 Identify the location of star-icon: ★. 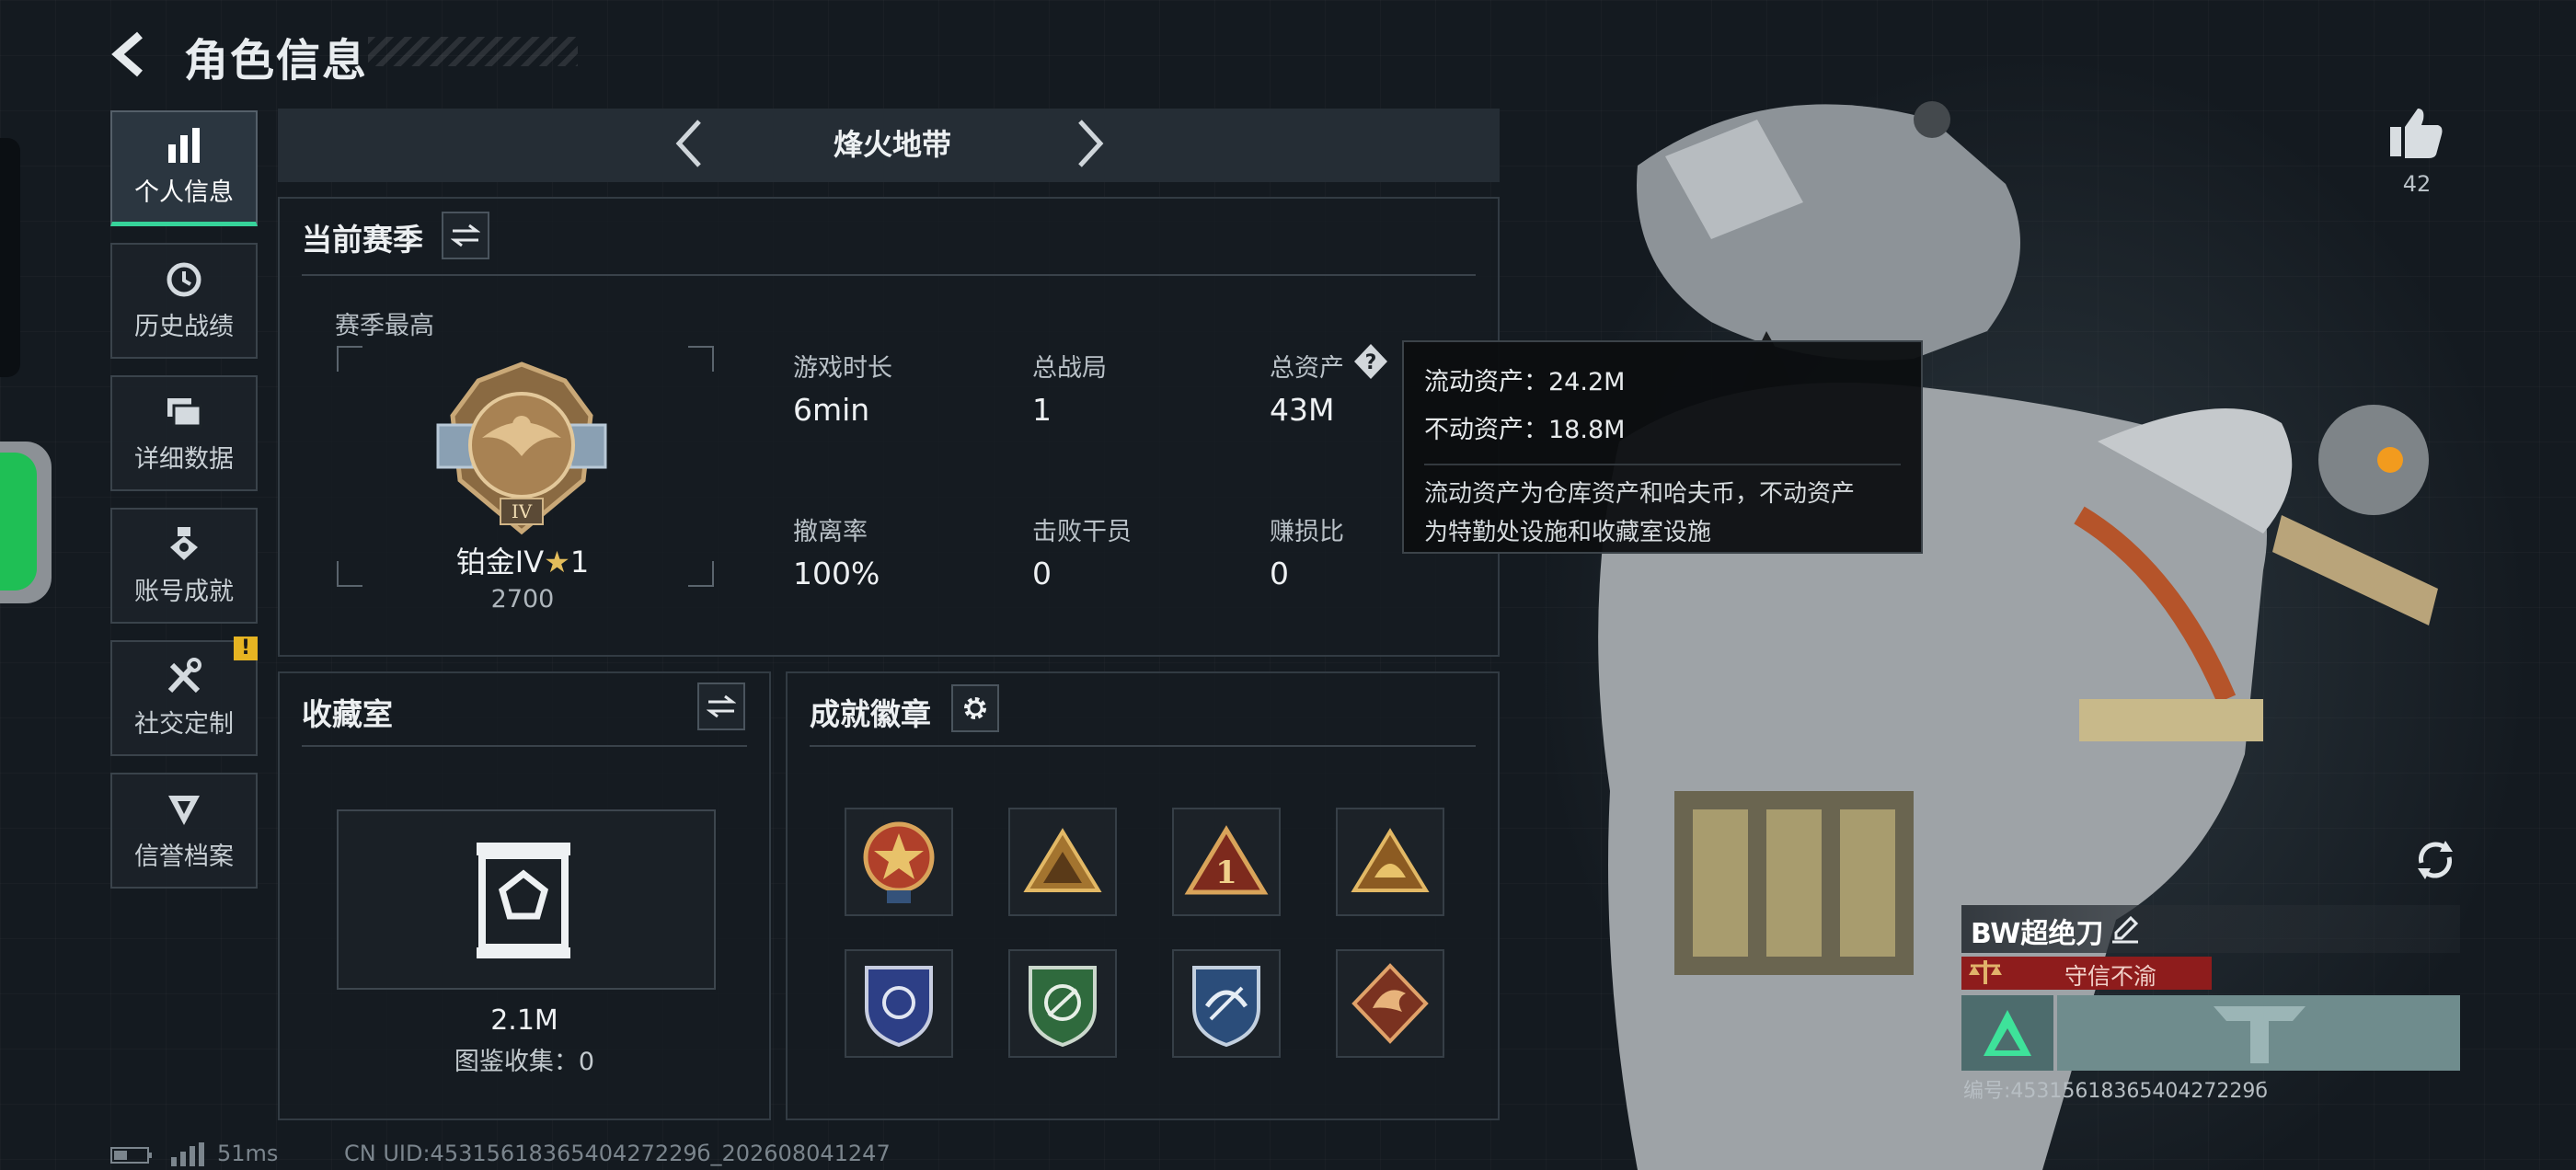
(557, 562).